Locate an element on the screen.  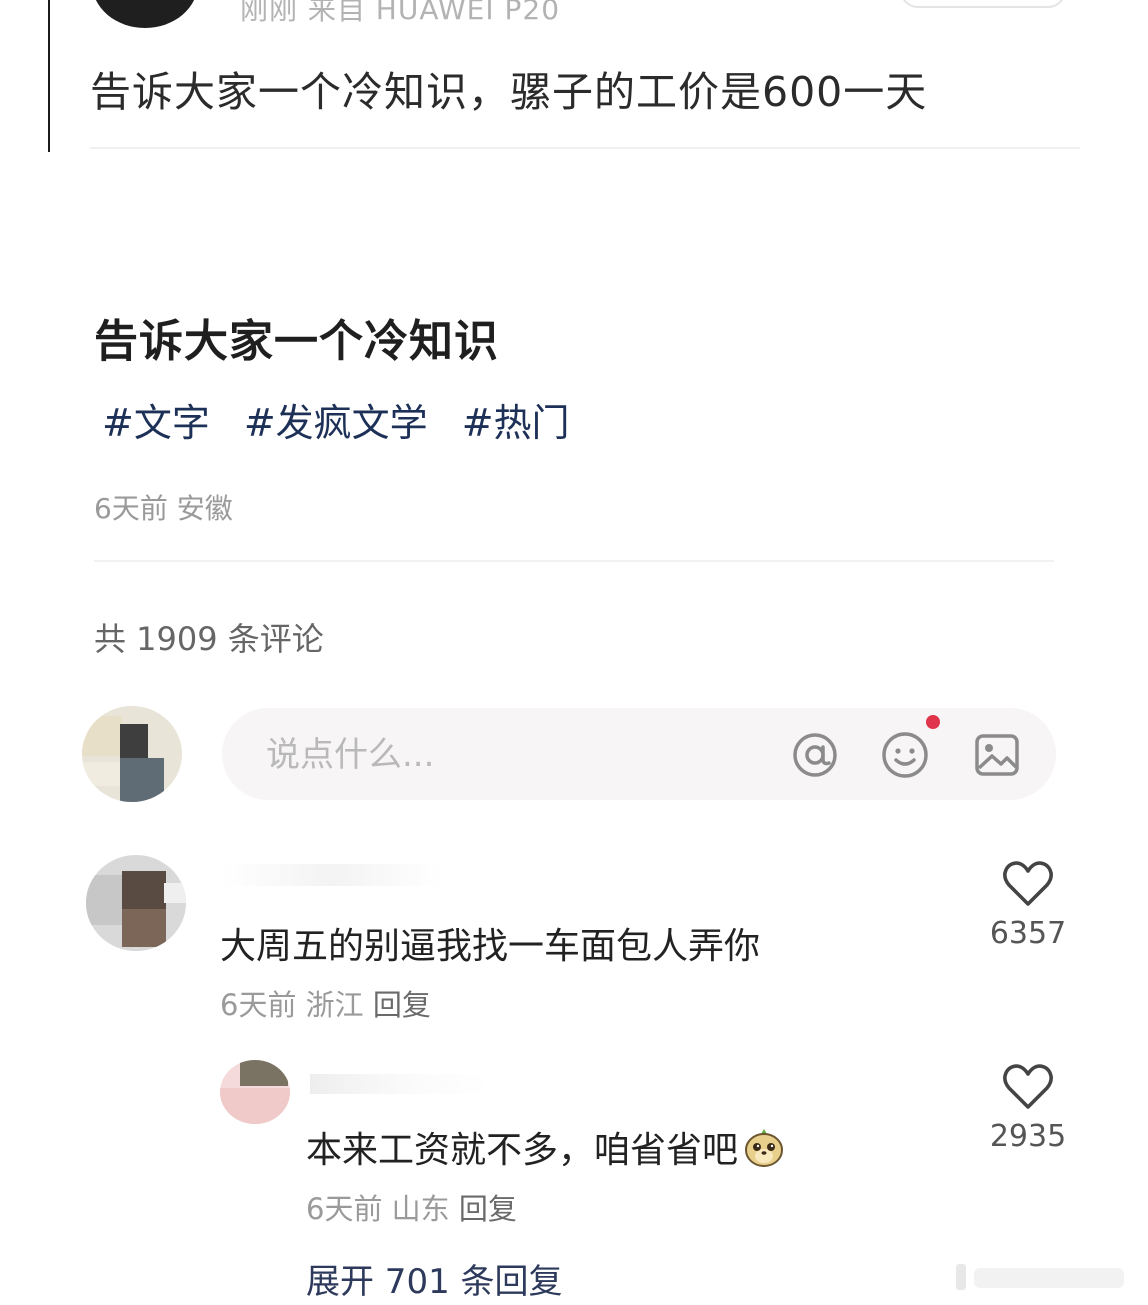
comment-meta: 6天前 浙江 回复 is located at coordinates (325, 1003).